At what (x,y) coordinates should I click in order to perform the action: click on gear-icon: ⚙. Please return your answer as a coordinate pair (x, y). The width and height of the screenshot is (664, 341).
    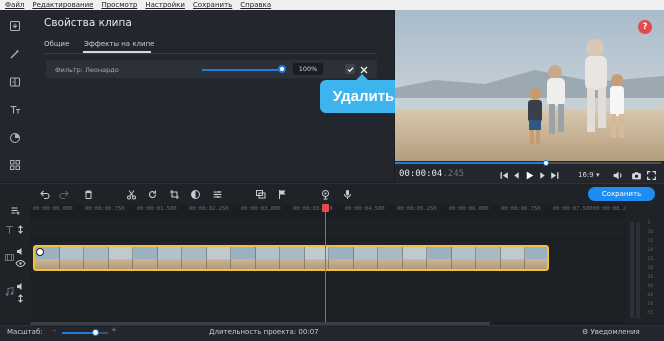
    Looking at the image, I should click on (585, 332).